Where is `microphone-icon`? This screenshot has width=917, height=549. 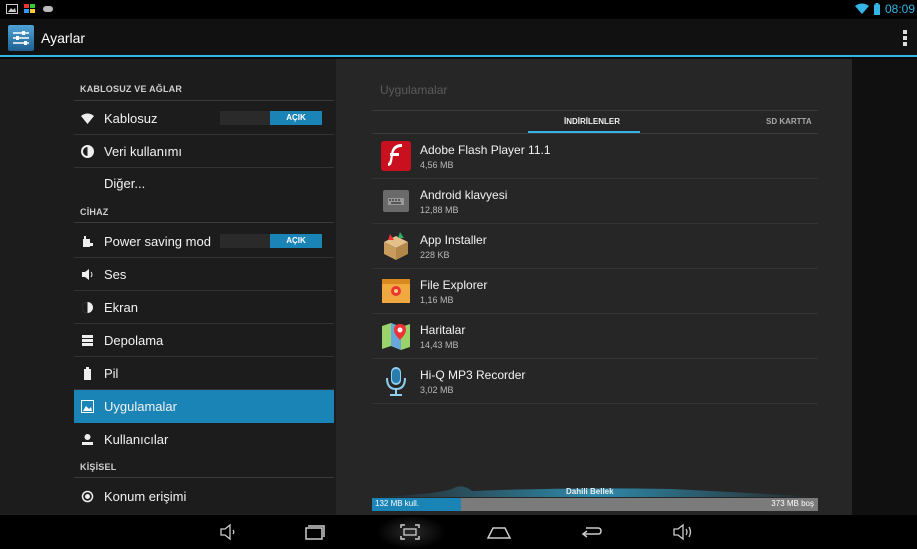 microphone-icon is located at coordinates (396, 381).